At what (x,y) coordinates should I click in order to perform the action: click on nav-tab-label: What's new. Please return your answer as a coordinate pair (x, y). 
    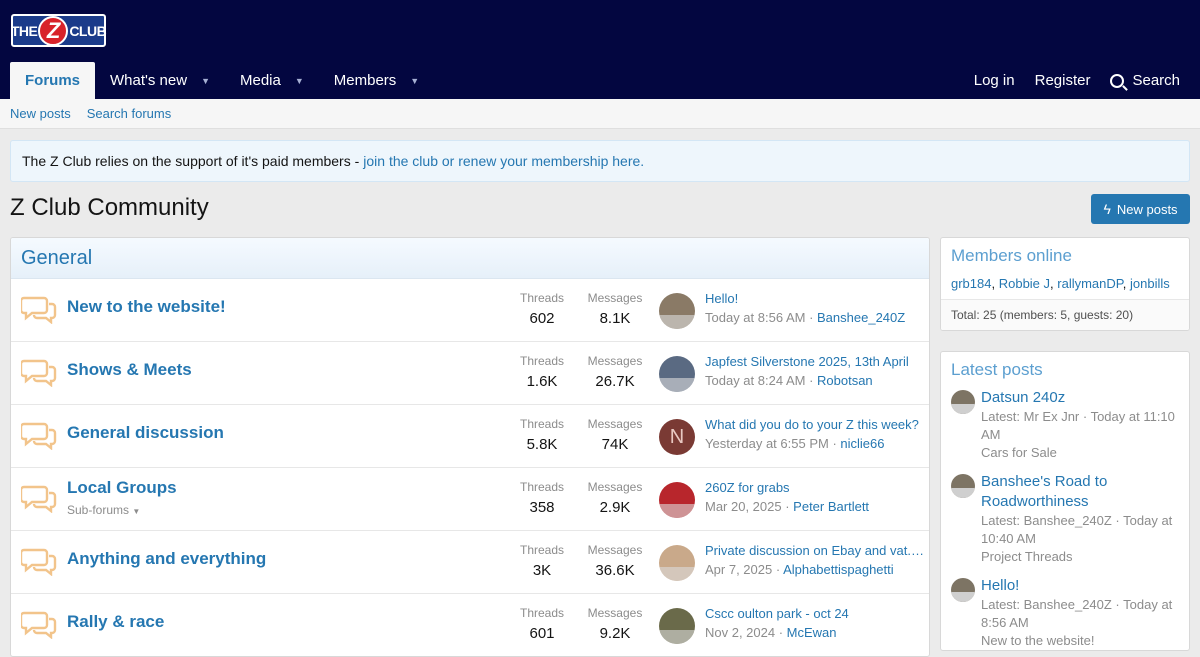
    Looking at the image, I should click on (149, 80).